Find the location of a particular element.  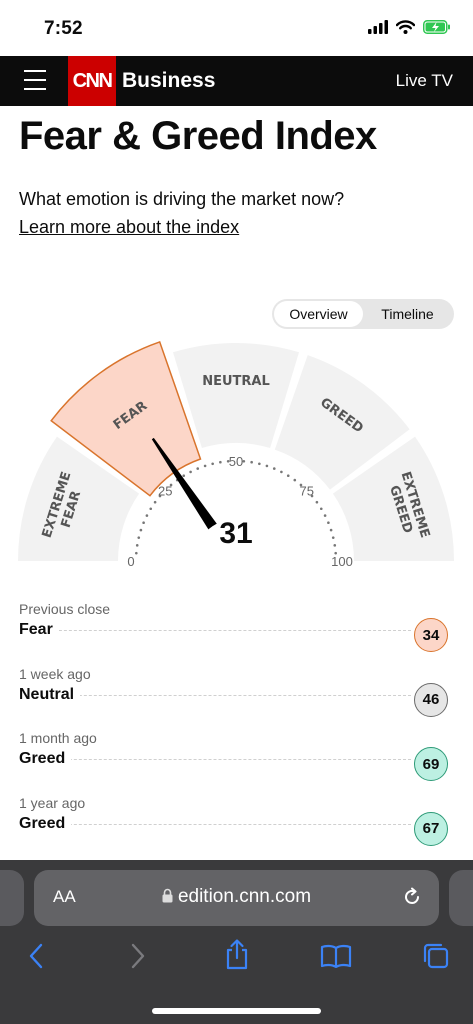

tab-overview: Overview is located at coordinates (318, 314).